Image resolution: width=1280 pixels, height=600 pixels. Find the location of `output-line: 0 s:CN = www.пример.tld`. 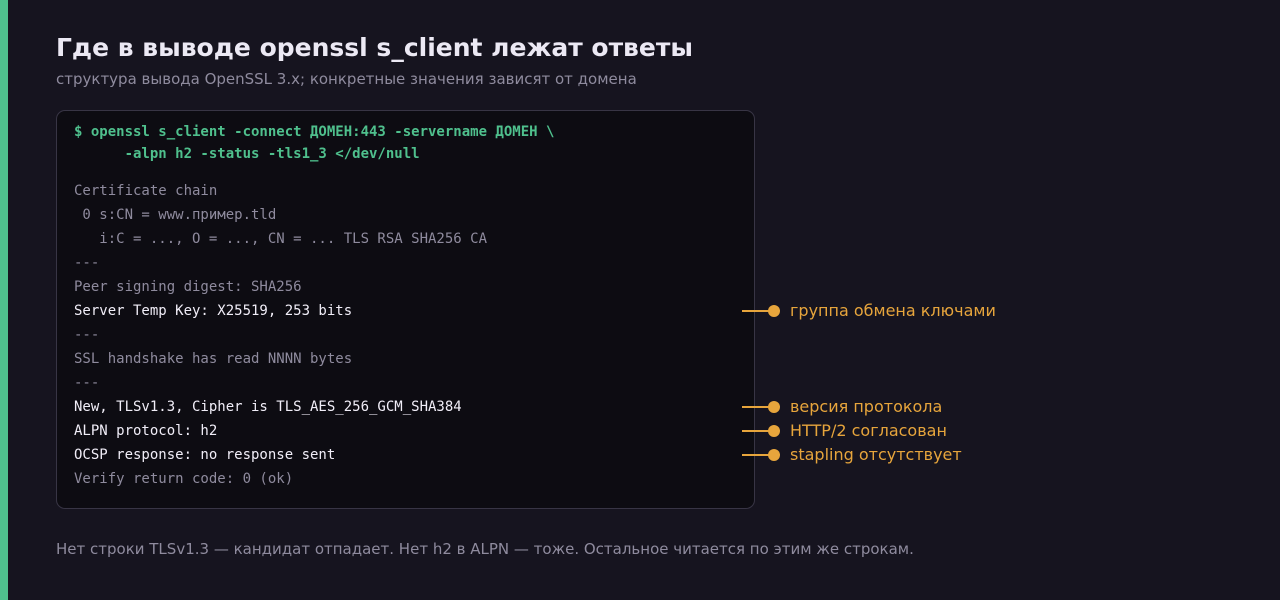

output-line: 0 s:CN = www.пример.tld is located at coordinates (175, 215).